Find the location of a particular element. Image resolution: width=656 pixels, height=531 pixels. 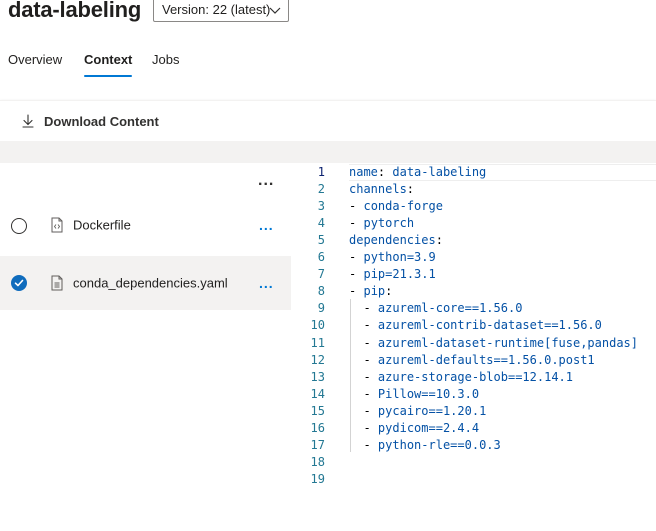

code-line: 8 - pip: is located at coordinates (473, 291).